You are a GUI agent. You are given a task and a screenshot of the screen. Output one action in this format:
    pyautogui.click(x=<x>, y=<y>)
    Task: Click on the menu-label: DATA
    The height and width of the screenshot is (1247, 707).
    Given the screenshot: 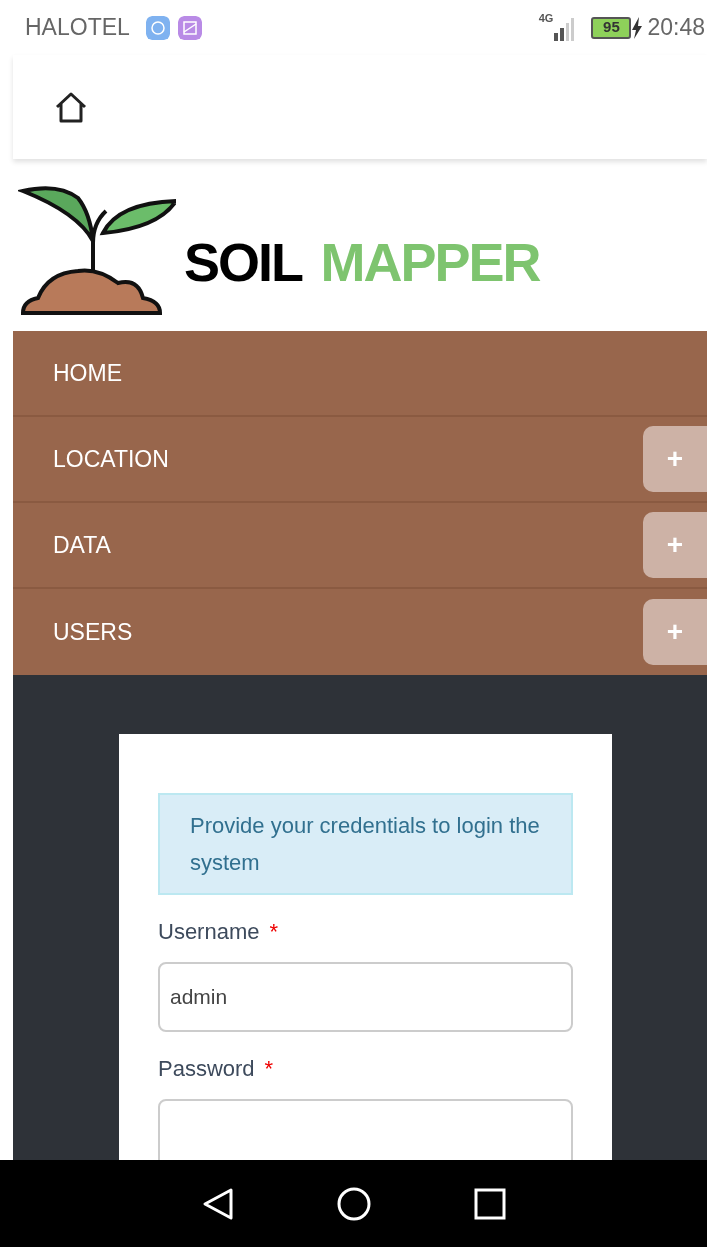 What is the action you would take?
    pyautogui.click(x=82, y=545)
    